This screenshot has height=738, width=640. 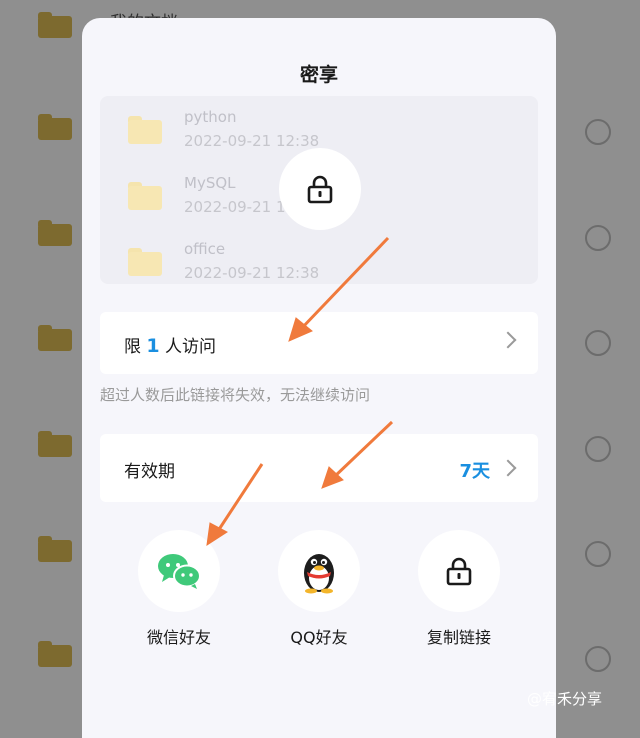 I want to click on share-wechat-label: 微信好友, so click(x=178, y=637).